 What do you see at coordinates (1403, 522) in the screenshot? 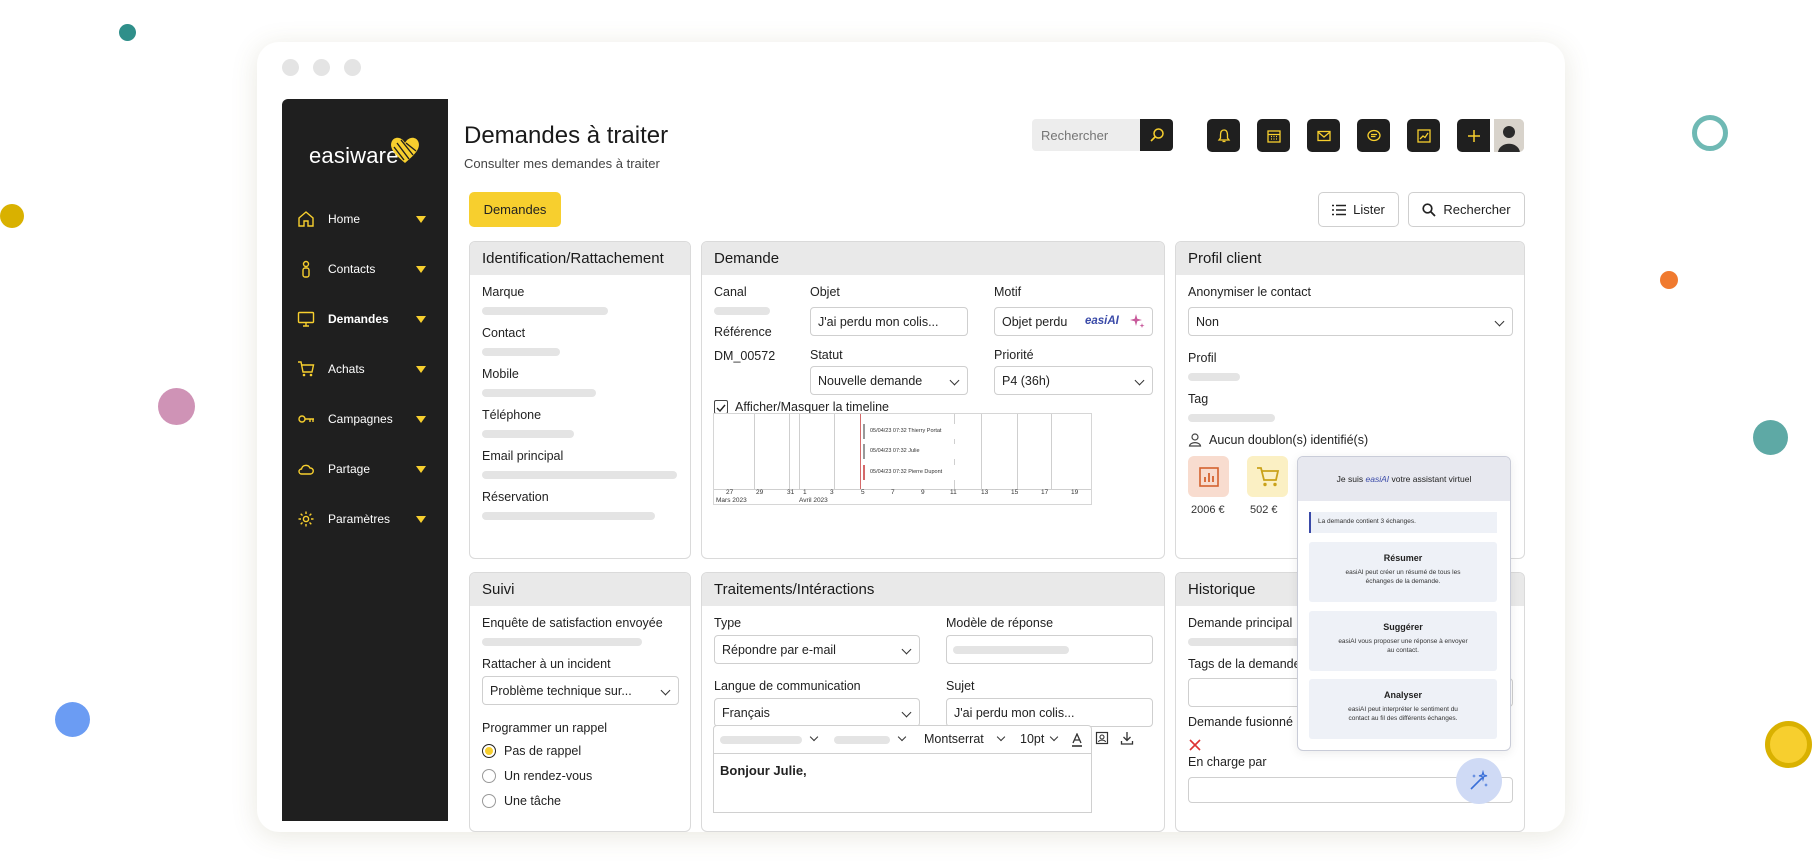
I see `ai-info-message: La demande contient 3 échanges.` at bounding box center [1403, 522].